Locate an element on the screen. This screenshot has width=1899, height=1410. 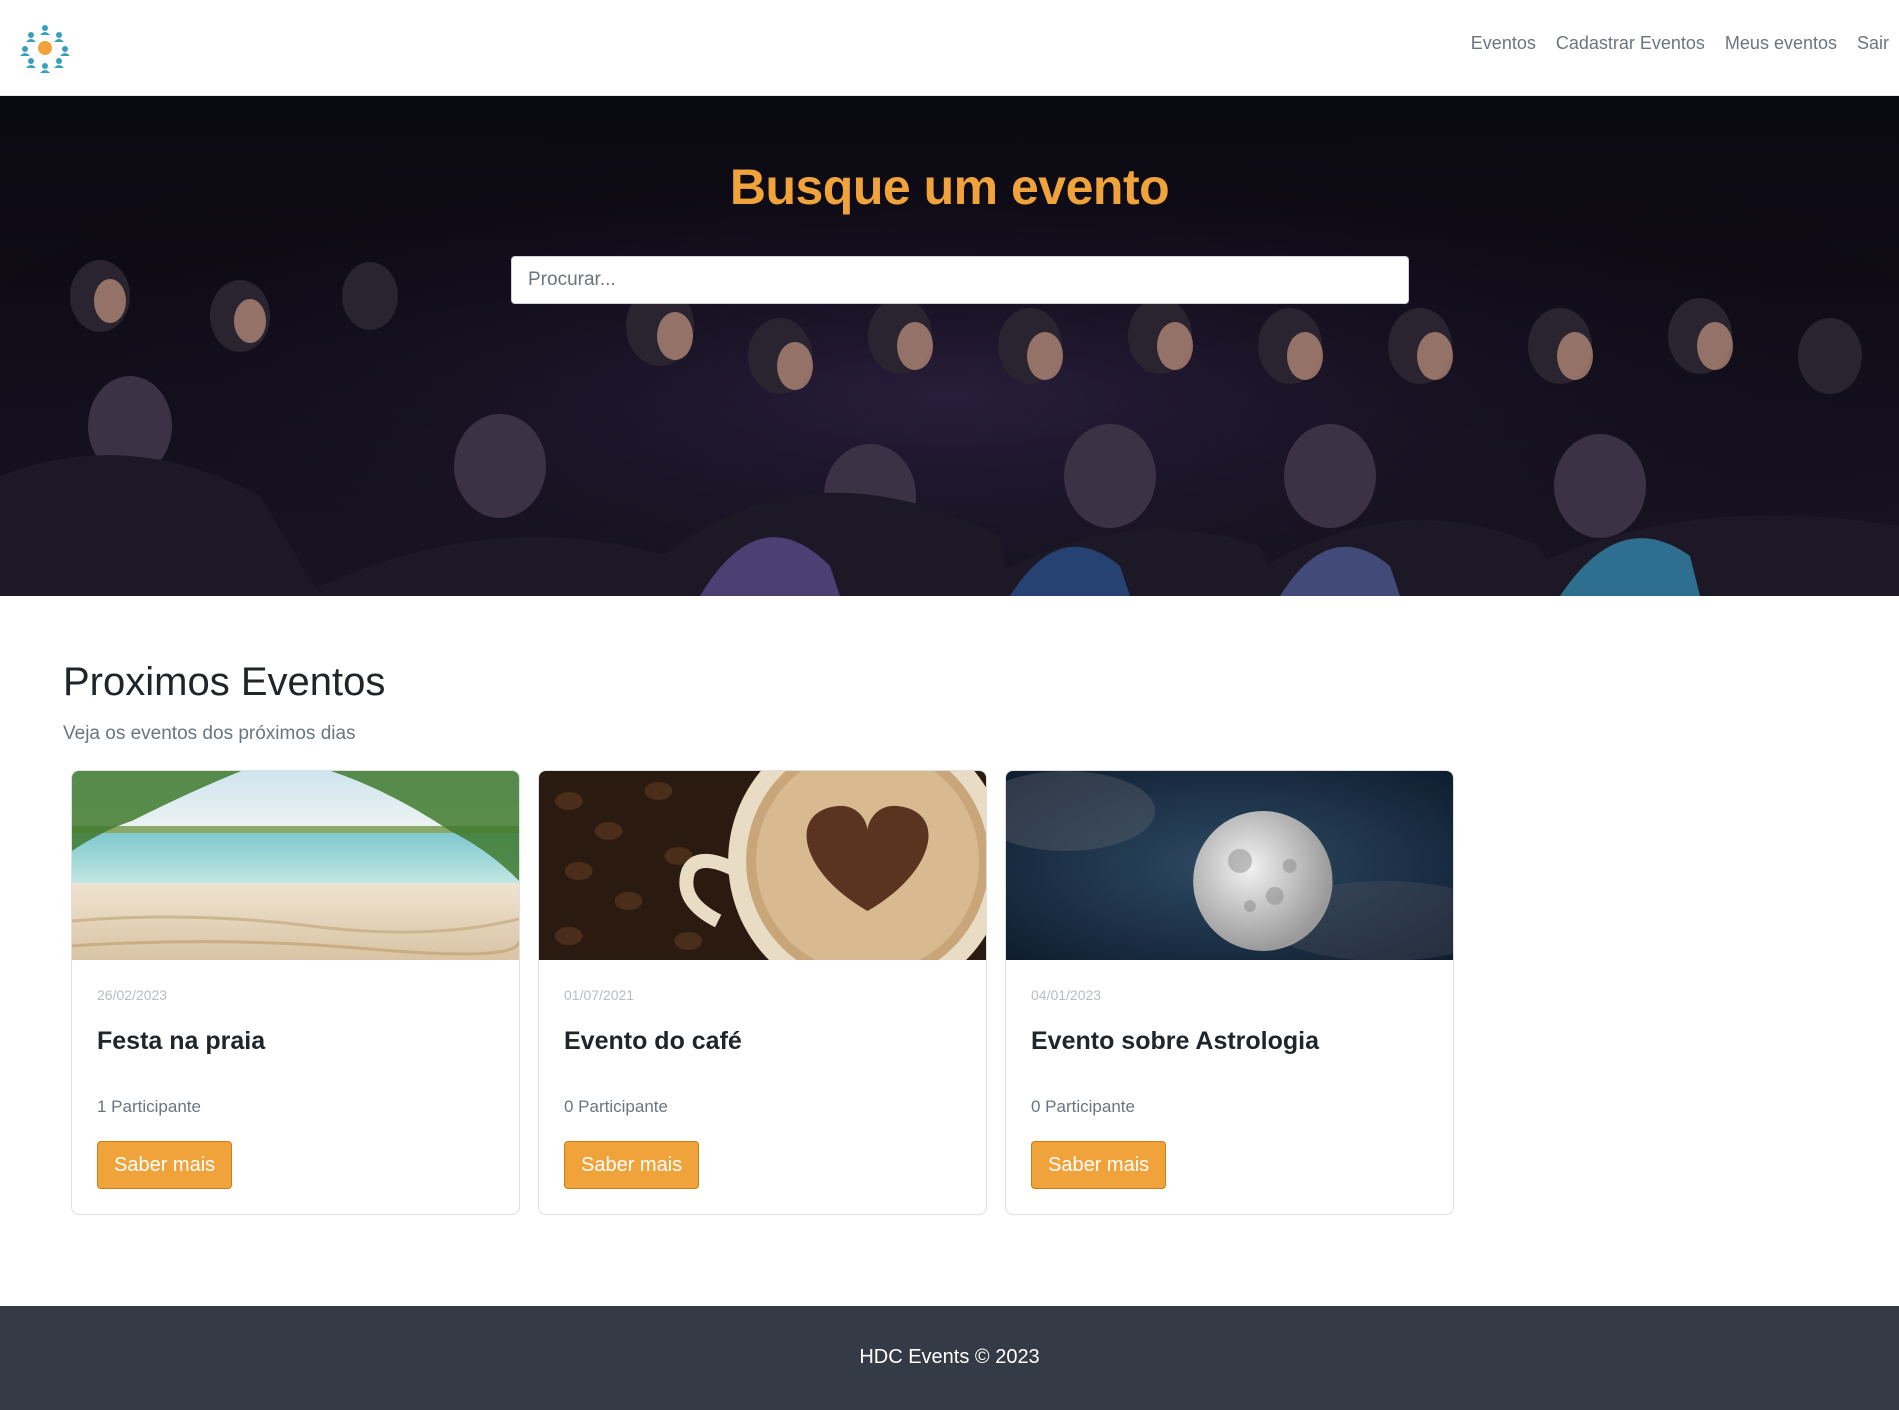
section-title: Proximos Eventos is located at coordinates (224, 682).